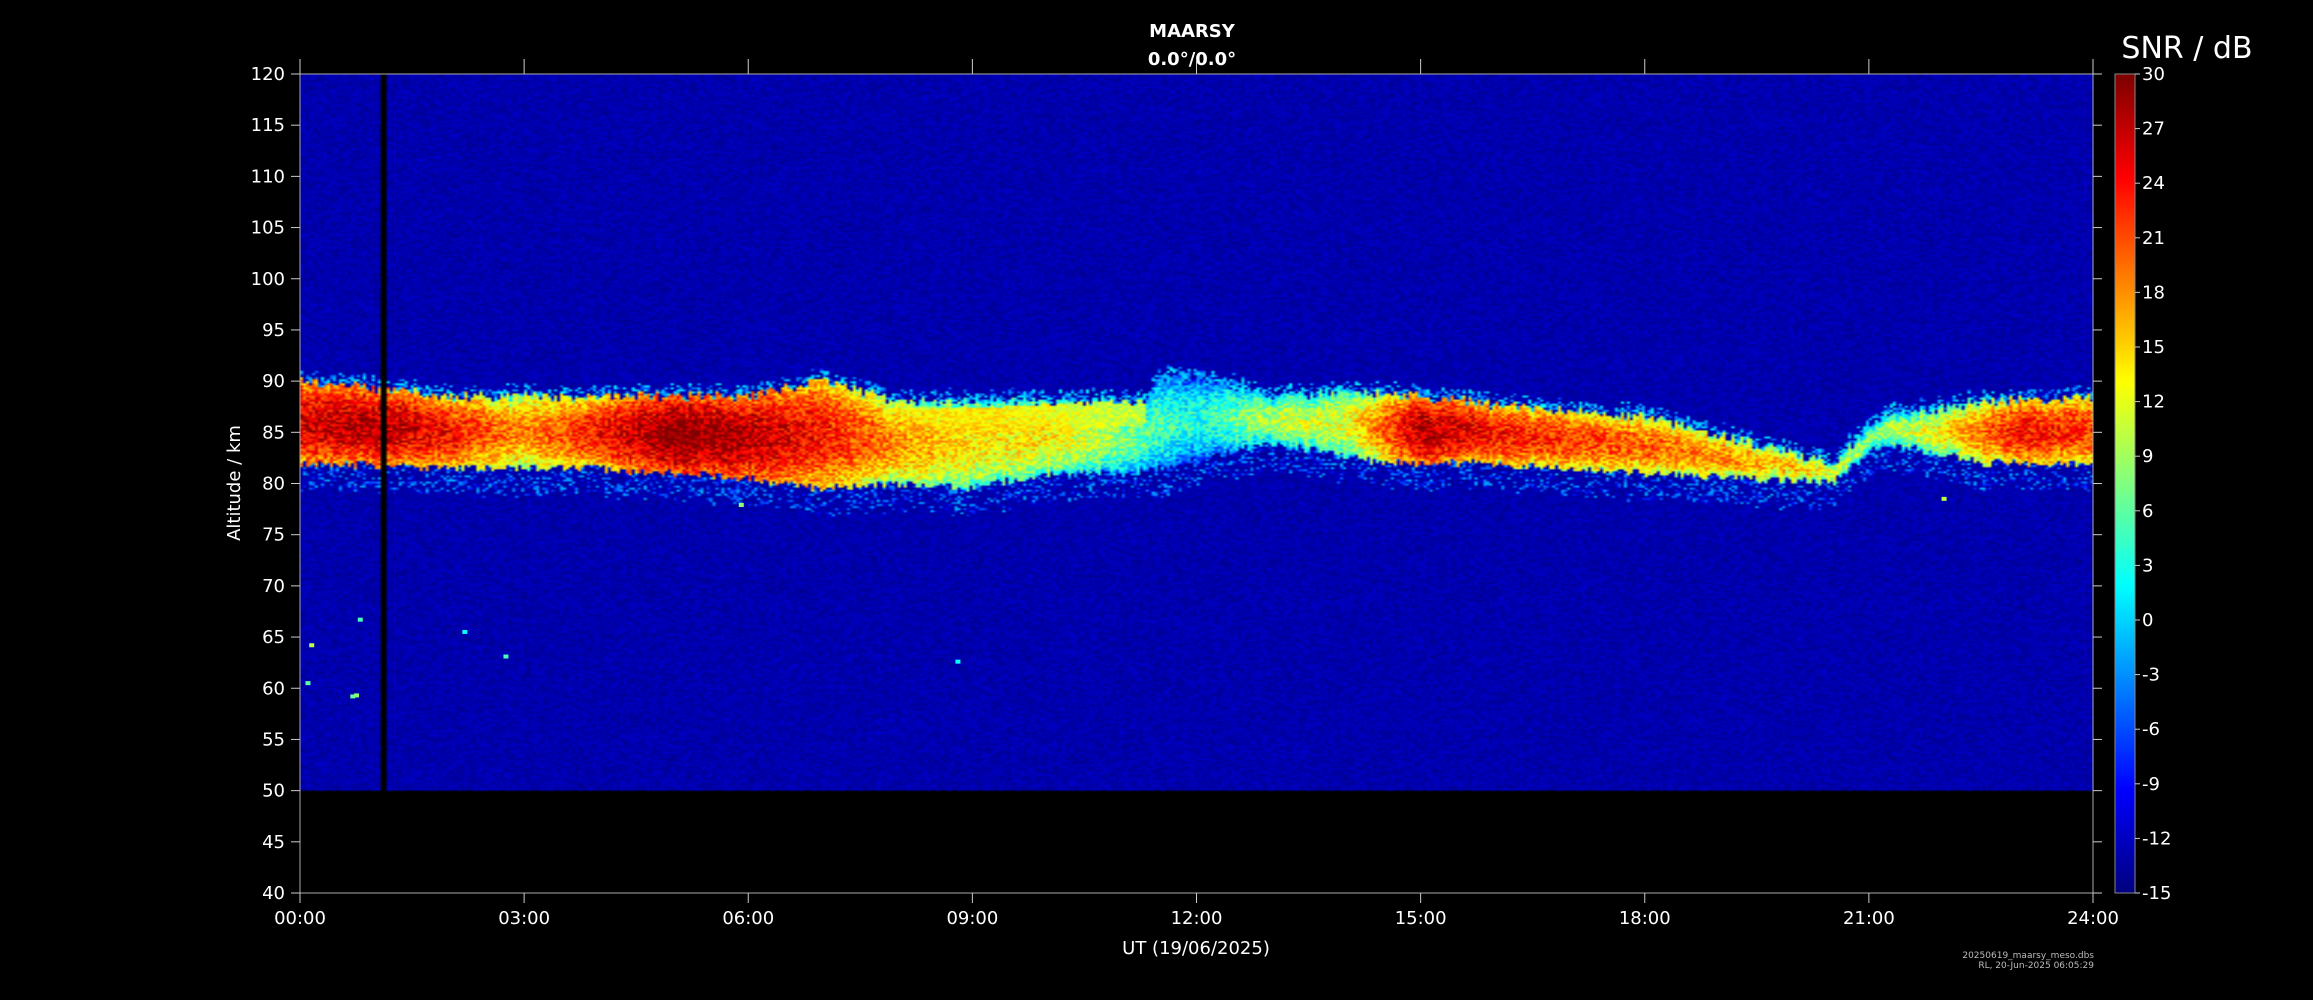  I want to click on colorbar-tick-label: 6, so click(2147, 511).